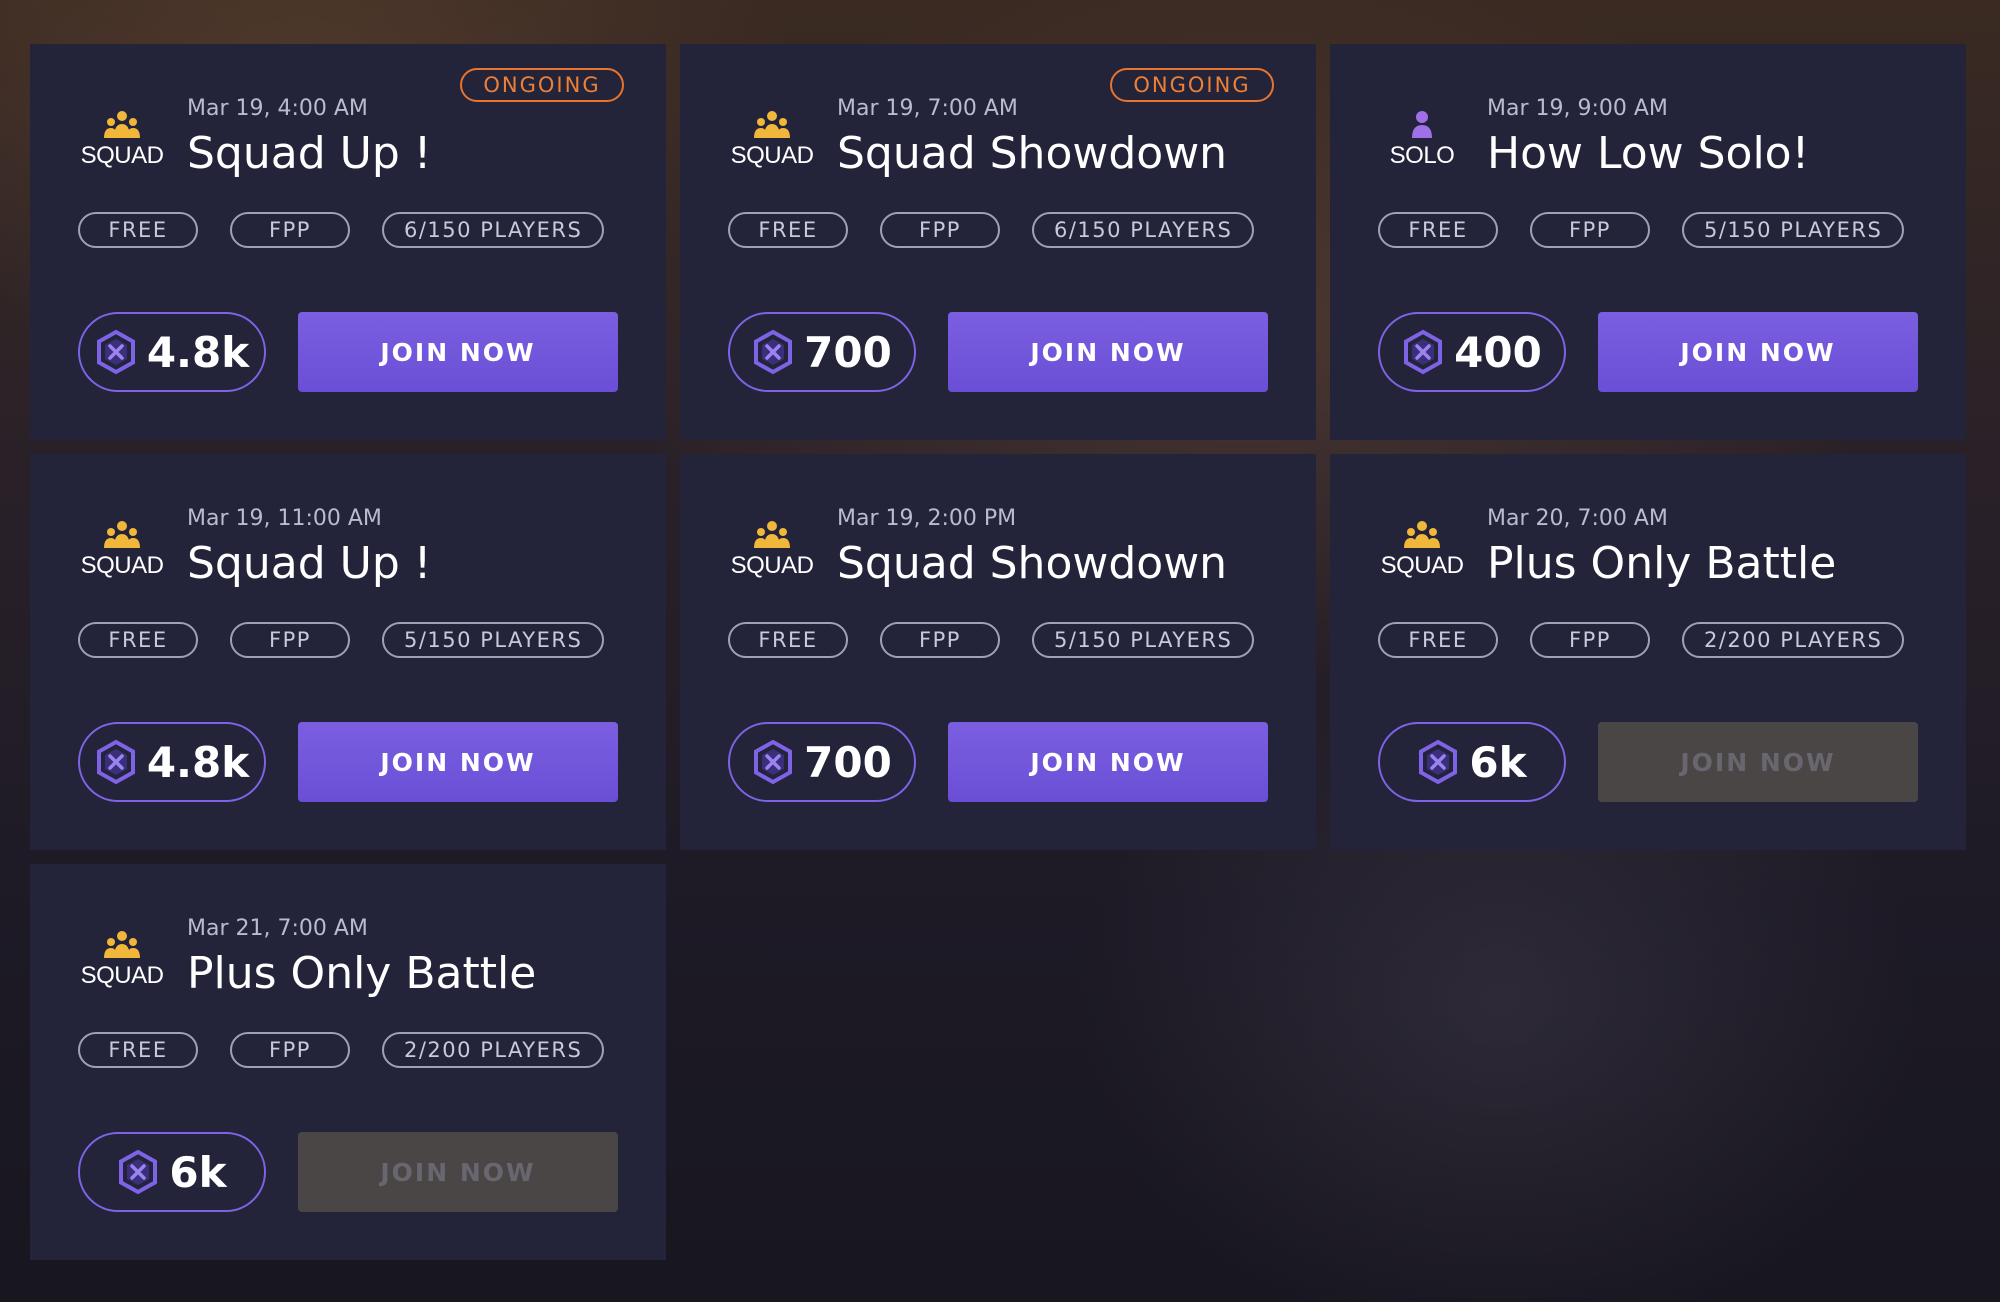 The height and width of the screenshot is (1302, 2000). What do you see at coordinates (1422, 140) in the screenshot?
I see `mode-indicator: SOLO` at bounding box center [1422, 140].